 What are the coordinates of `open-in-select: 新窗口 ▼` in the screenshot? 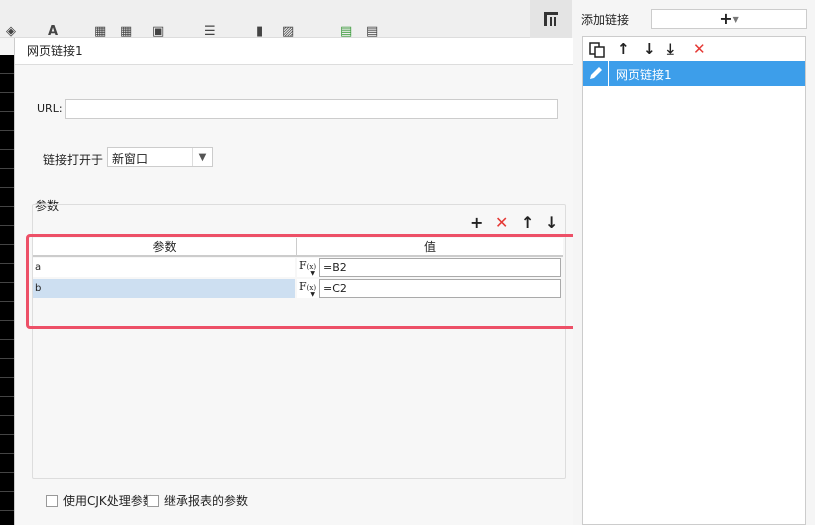 It's located at (160, 157).